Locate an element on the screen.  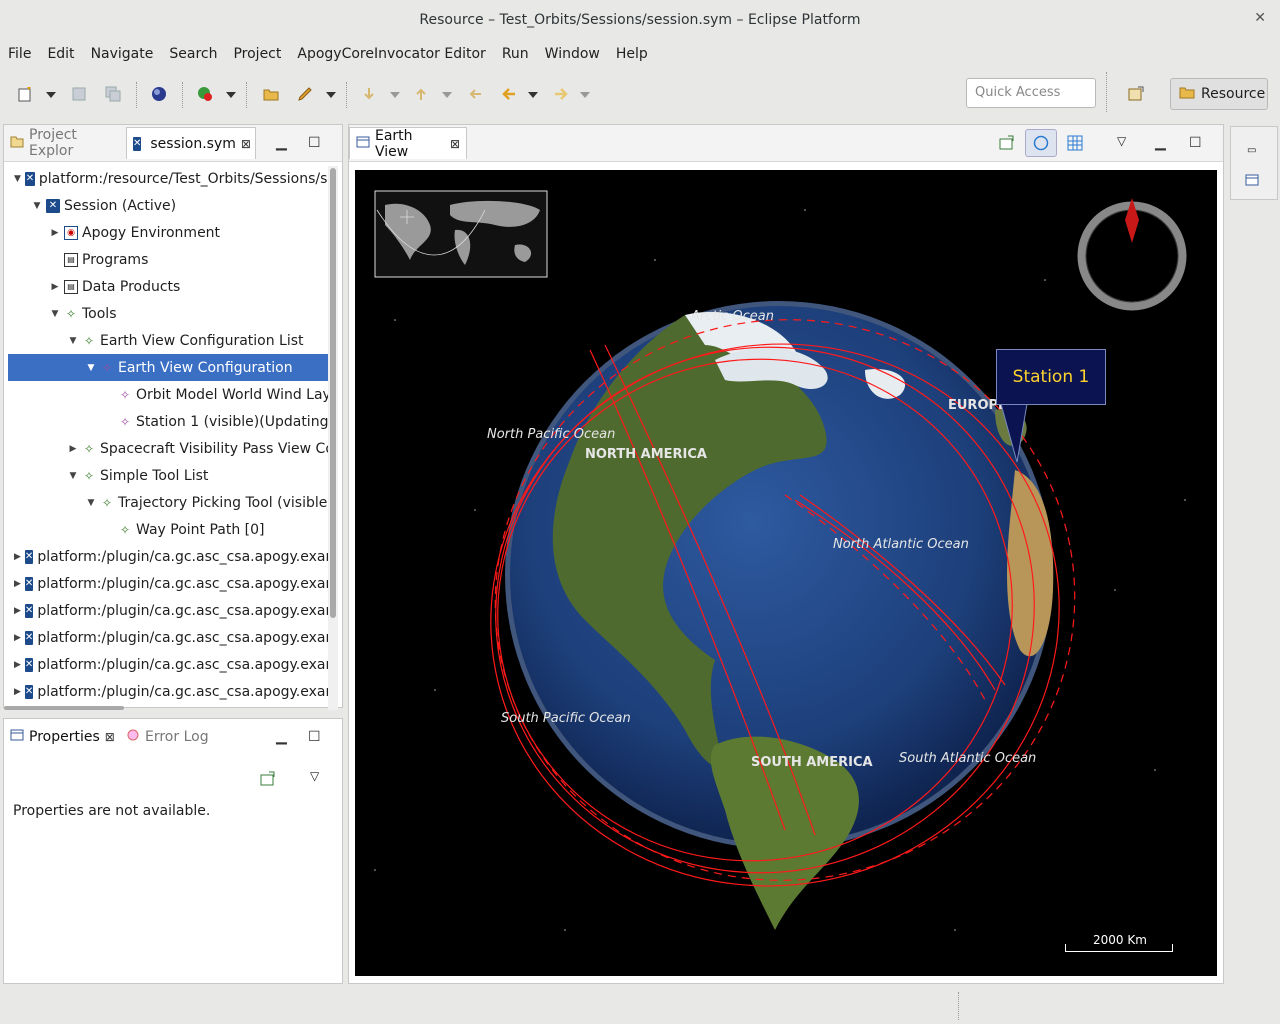
prev-dropdown-icon is located at coordinates (447, 95).